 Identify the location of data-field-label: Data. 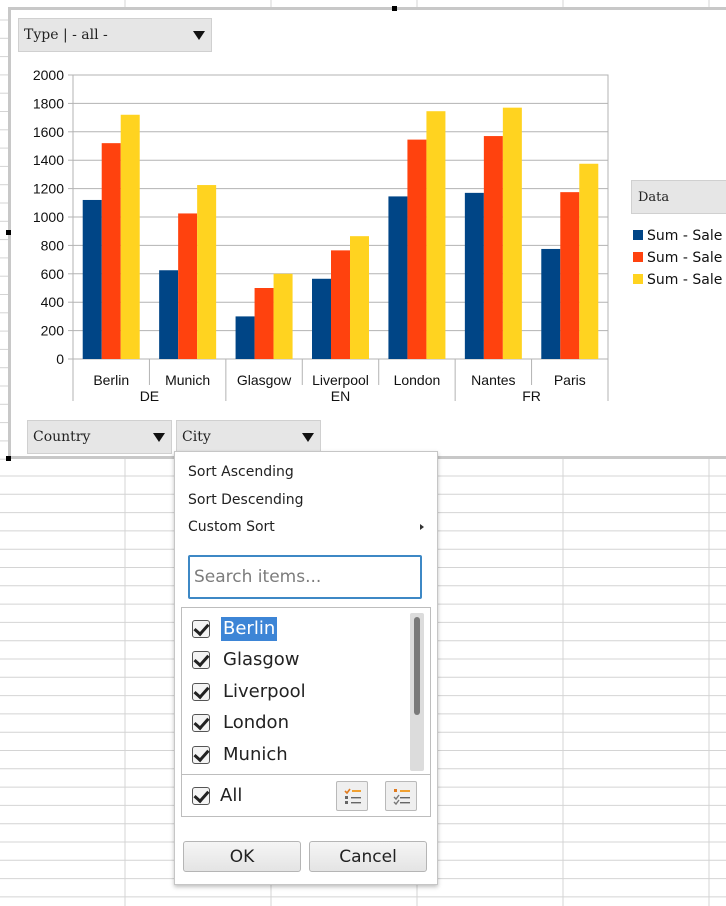
(654, 197).